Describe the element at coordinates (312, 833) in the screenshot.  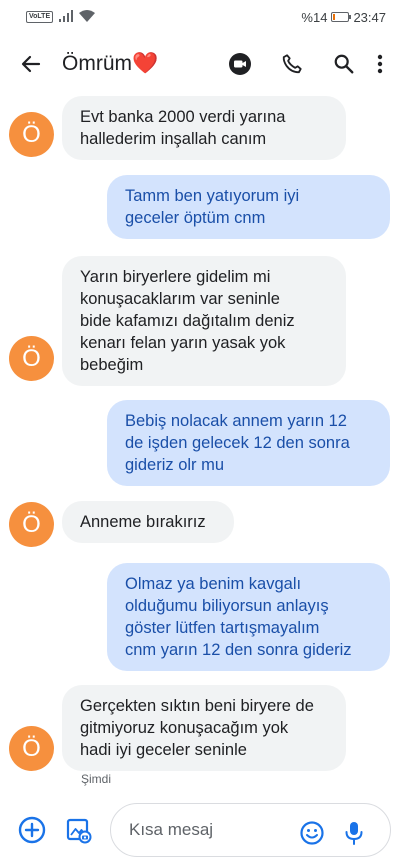
I see `emoji-icon` at that location.